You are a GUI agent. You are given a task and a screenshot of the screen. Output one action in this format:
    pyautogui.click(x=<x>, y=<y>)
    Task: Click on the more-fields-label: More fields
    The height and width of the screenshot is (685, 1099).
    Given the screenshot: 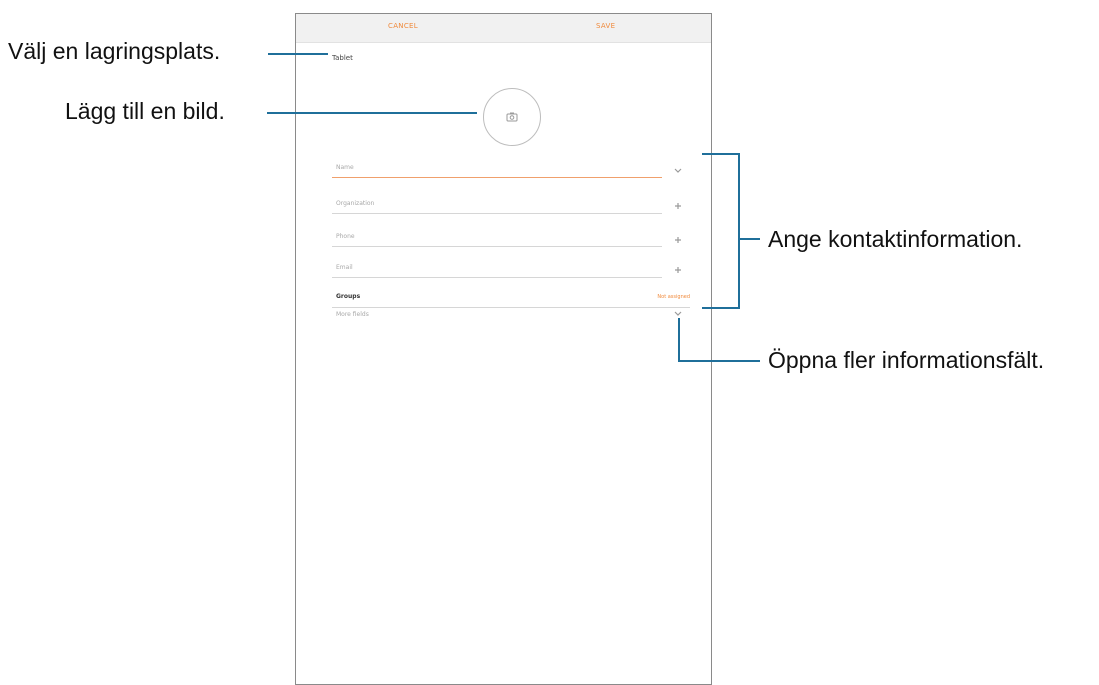 What is the action you would take?
    pyautogui.click(x=352, y=314)
    